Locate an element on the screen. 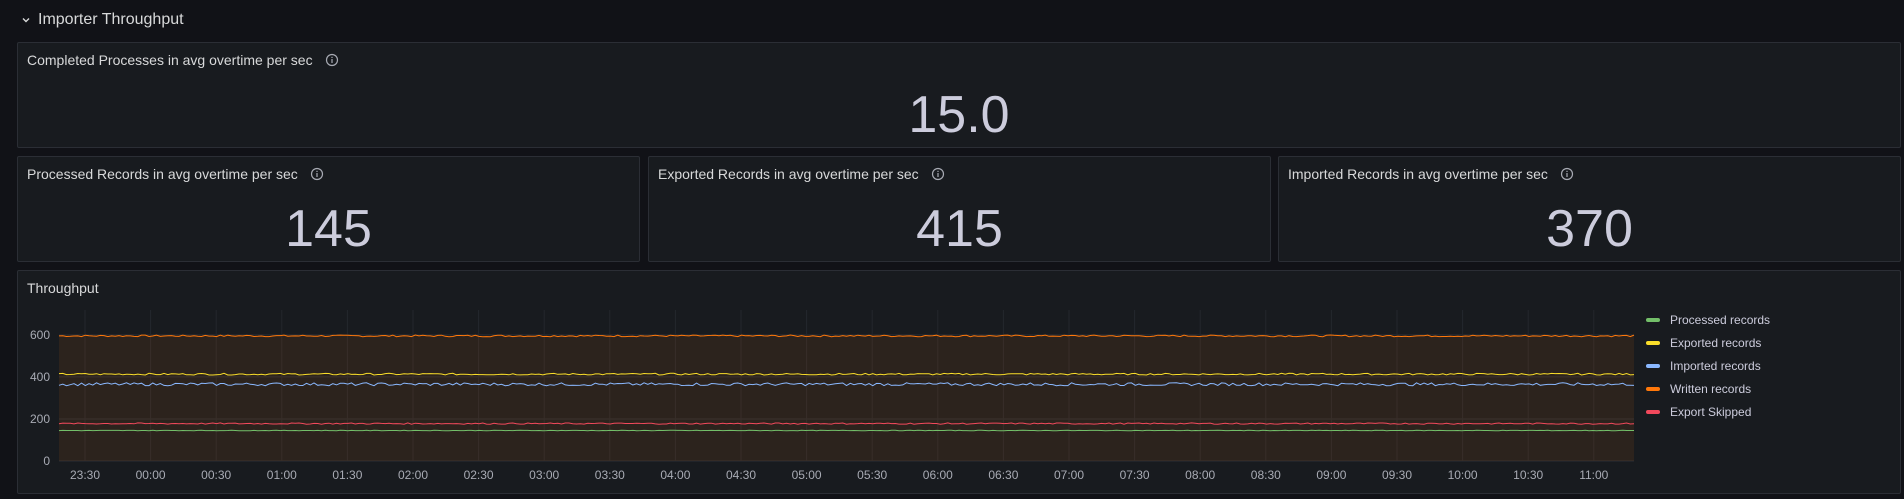 This screenshot has width=1904, height=499. stat-value: 15.0 is located at coordinates (959, 115).